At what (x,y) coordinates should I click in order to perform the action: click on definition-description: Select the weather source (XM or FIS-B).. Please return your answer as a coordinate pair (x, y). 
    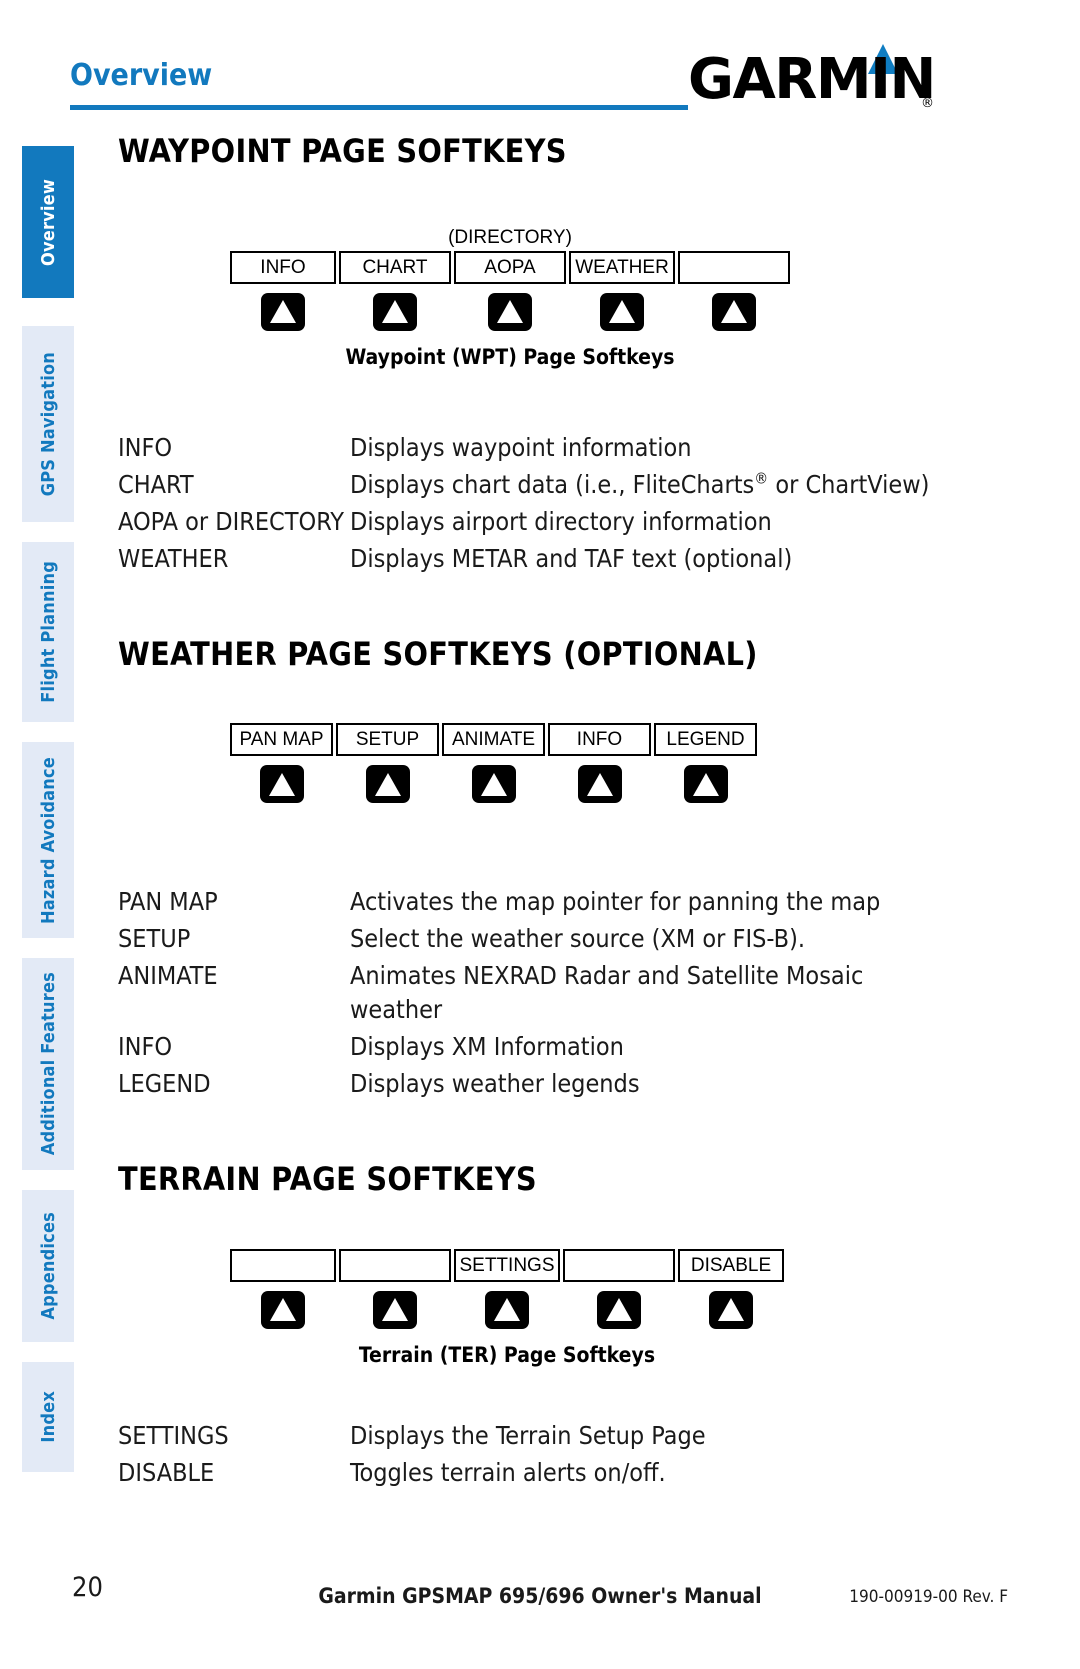
    Looking at the image, I should click on (577, 939).